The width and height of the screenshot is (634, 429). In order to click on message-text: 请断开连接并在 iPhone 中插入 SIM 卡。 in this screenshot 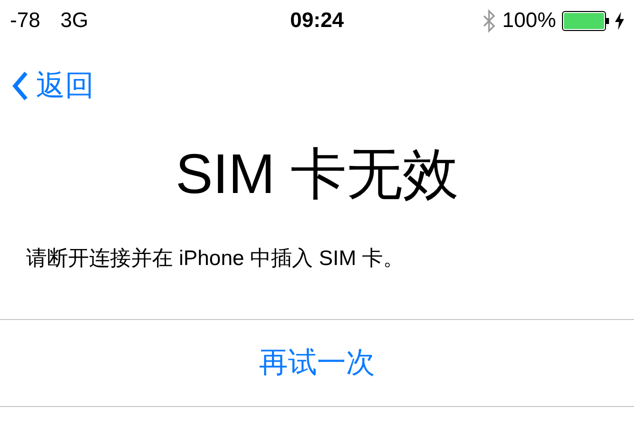, I will do `click(216, 259)`.